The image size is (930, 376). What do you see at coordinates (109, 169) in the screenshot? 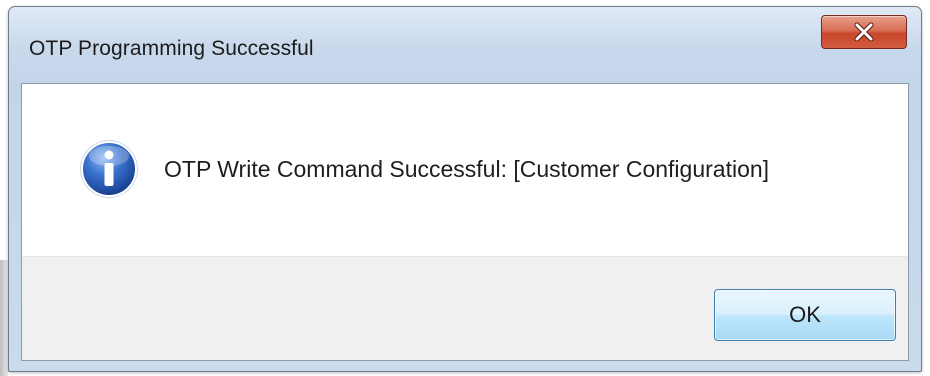
I see `information-icon` at bounding box center [109, 169].